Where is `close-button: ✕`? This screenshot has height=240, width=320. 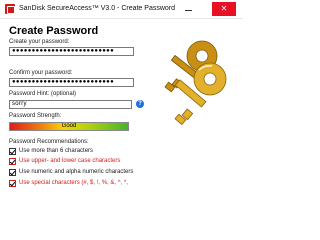 close-button: ✕ is located at coordinates (224, 9).